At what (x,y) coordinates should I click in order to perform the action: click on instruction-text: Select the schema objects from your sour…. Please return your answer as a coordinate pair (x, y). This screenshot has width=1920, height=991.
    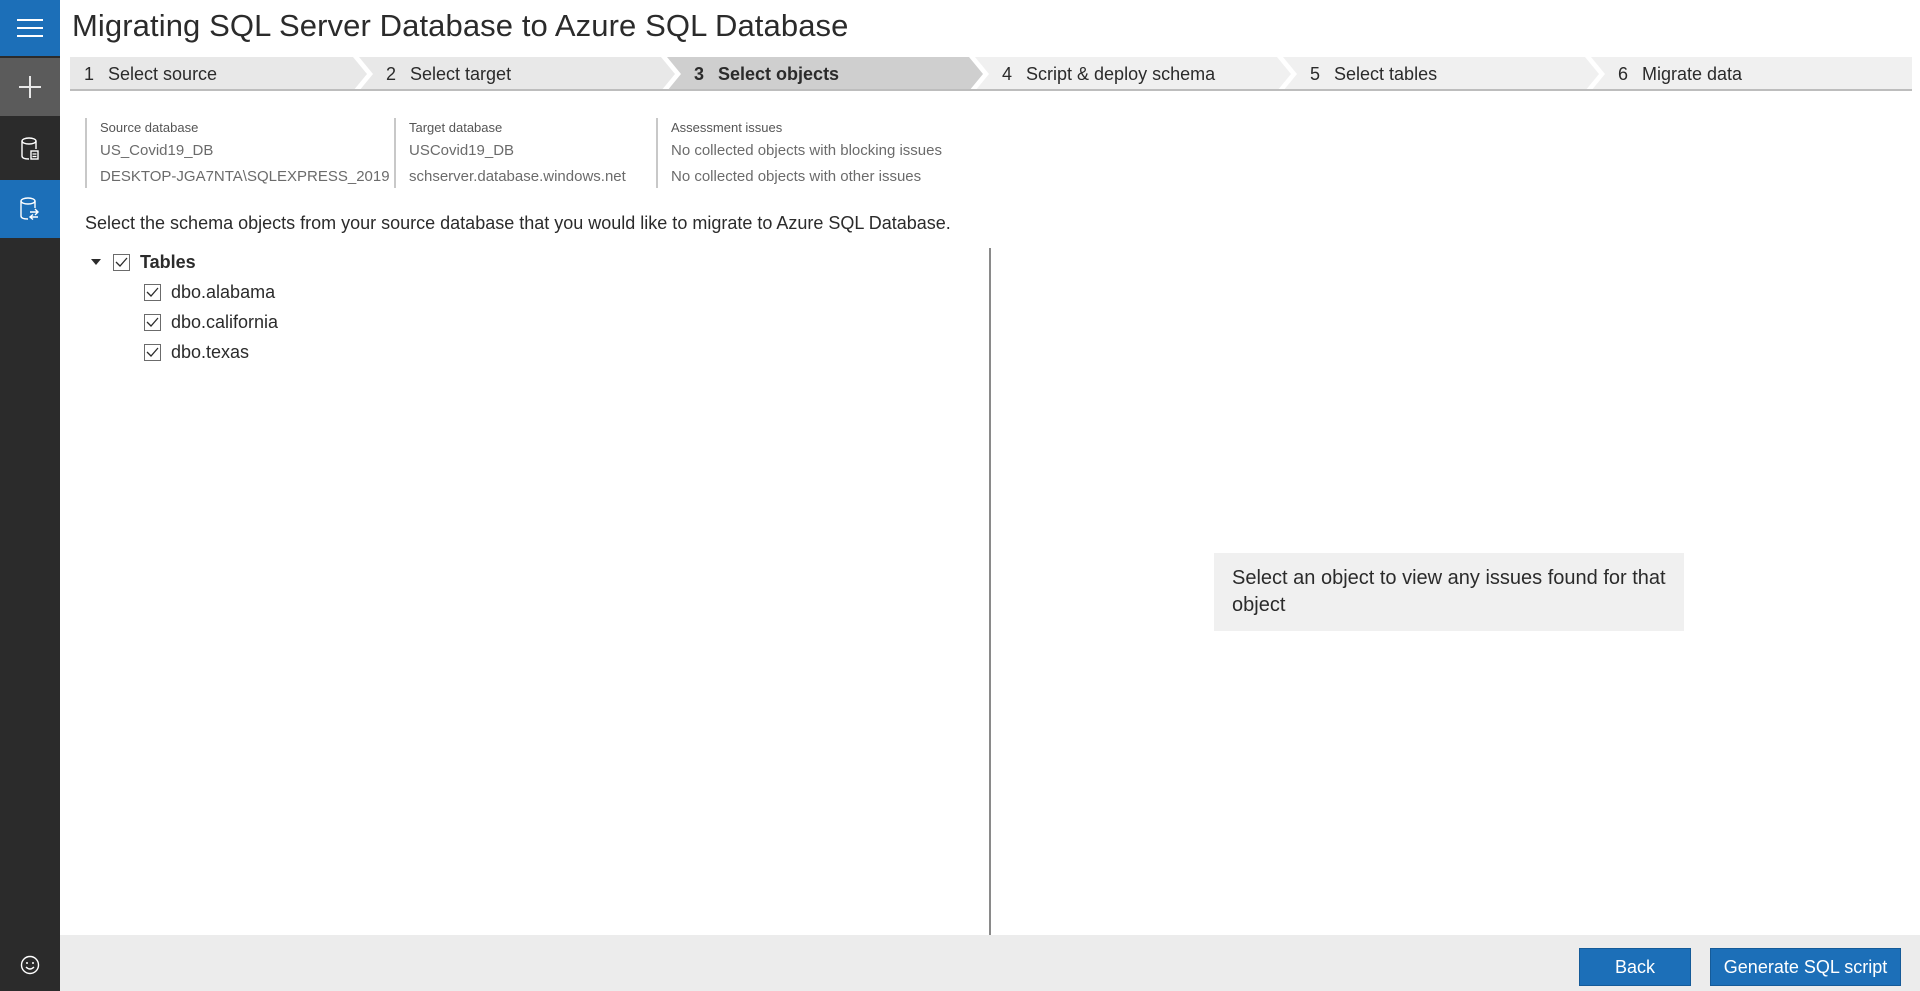
    Looking at the image, I should click on (518, 223).